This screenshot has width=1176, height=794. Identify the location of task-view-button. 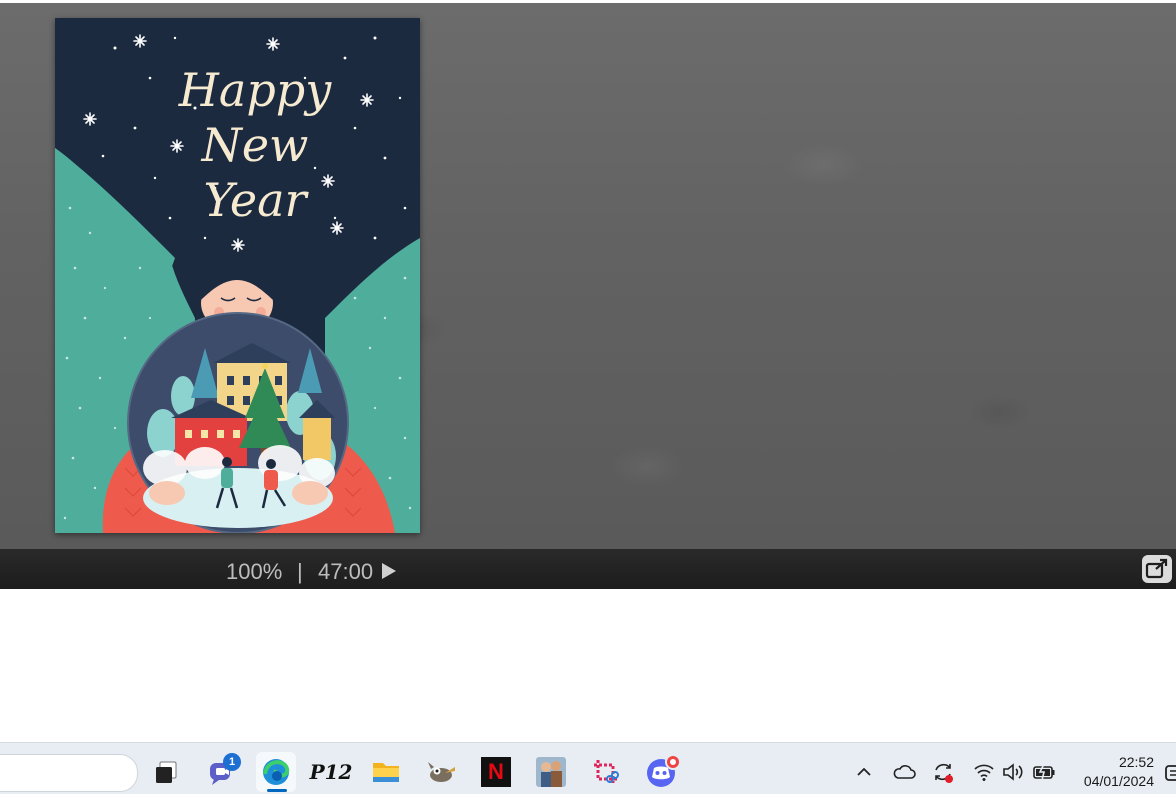
(166, 772).